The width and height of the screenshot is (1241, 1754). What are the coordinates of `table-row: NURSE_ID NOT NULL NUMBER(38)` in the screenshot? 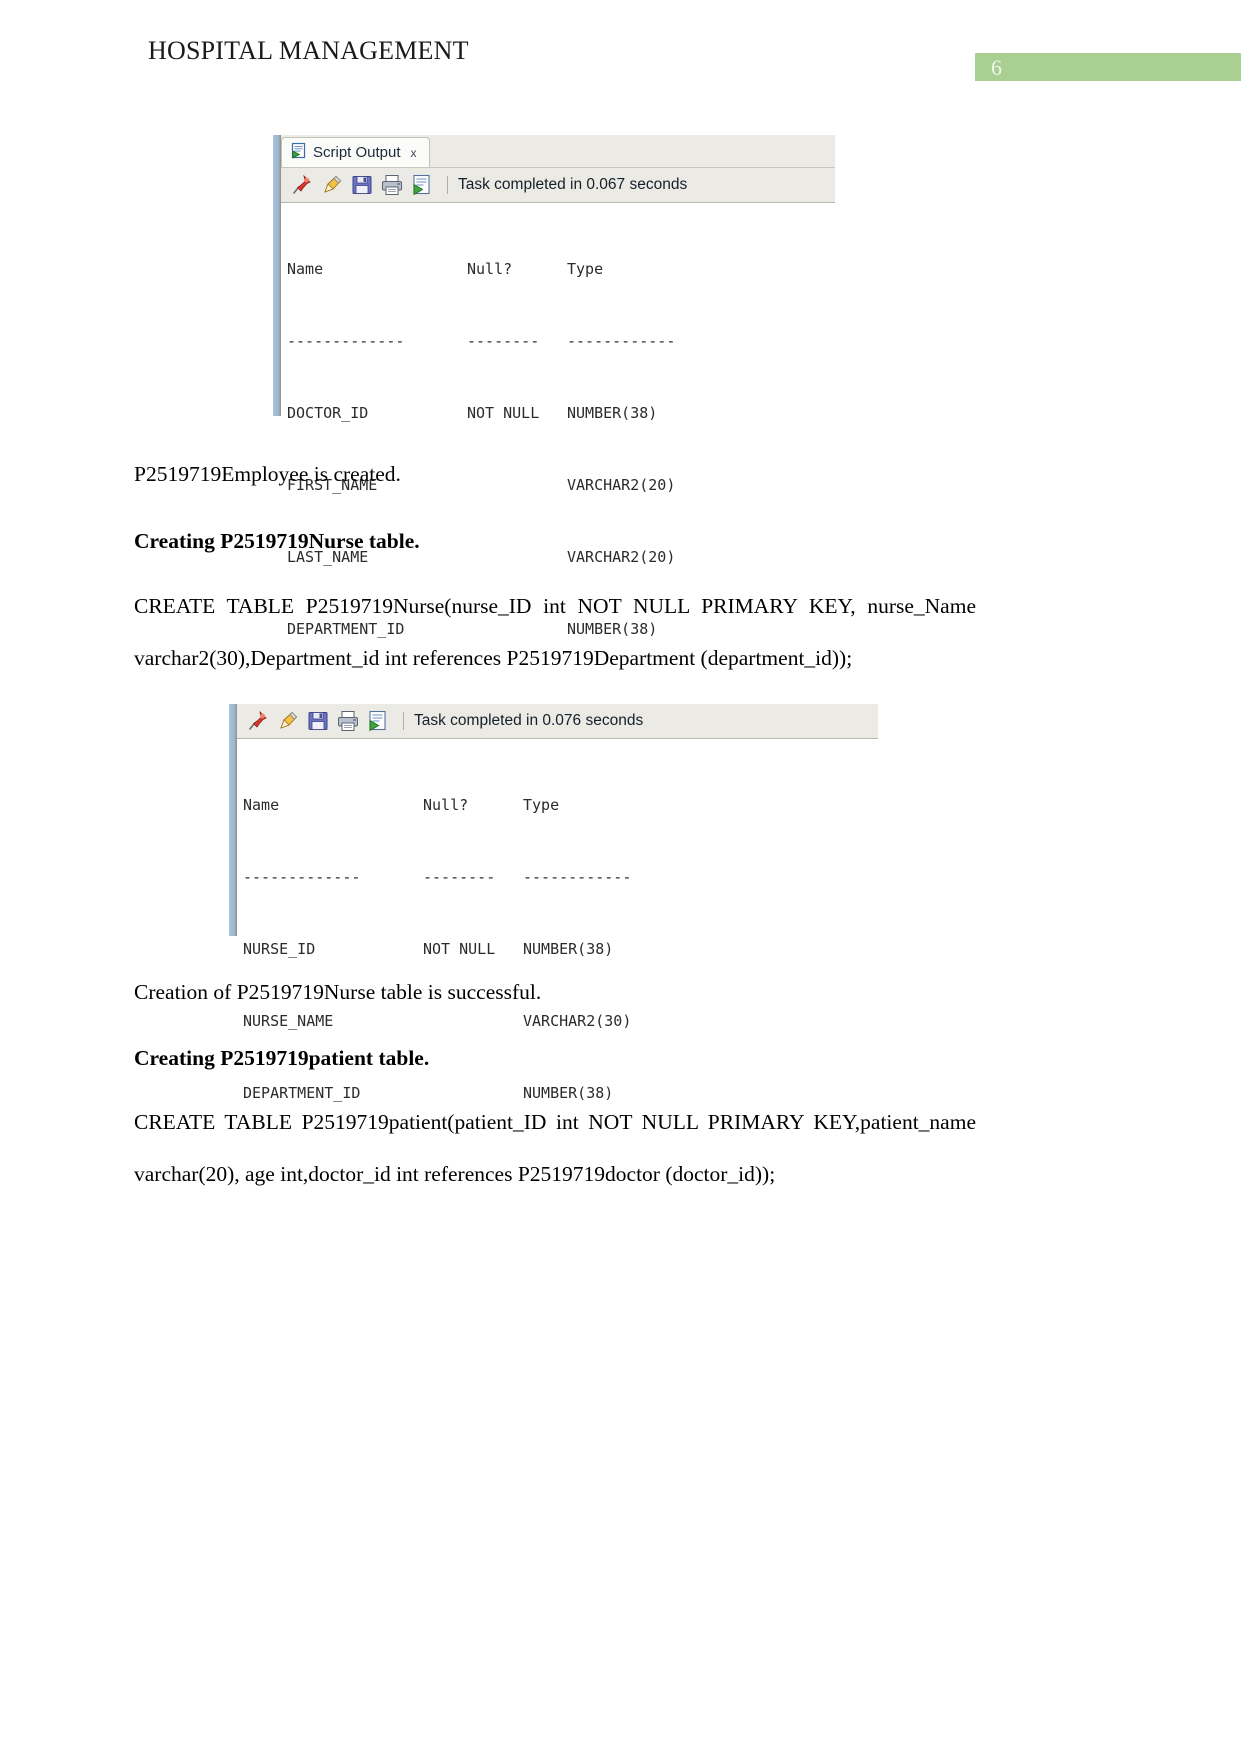 It's located at (560, 949).